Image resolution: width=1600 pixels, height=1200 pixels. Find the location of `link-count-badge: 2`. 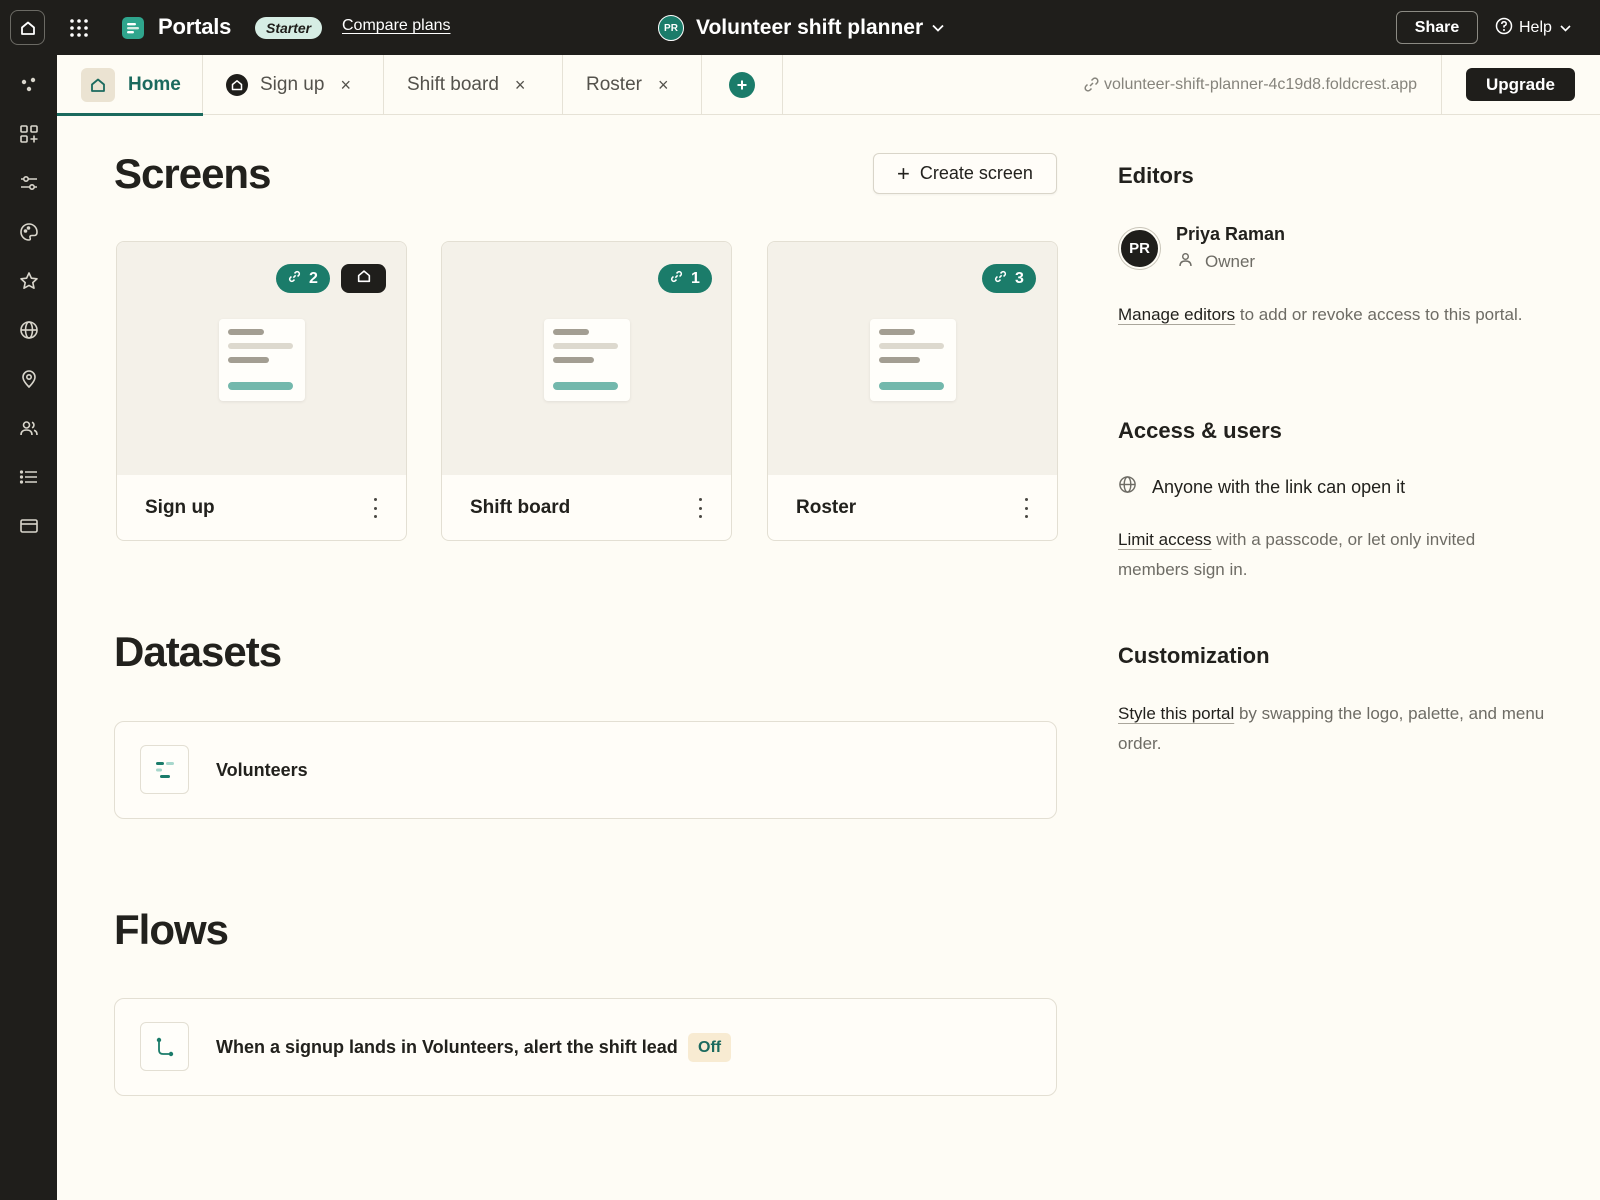

link-count-badge: 2 is located at coordinates (303, 278).